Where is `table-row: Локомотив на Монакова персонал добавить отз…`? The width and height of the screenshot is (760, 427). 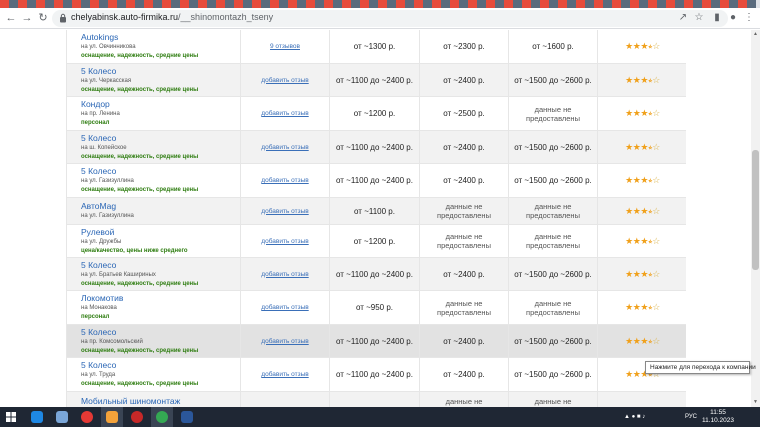 table-row: Локомотив на Монакова персонал добавить отз… is located at coordinates (377, 308).